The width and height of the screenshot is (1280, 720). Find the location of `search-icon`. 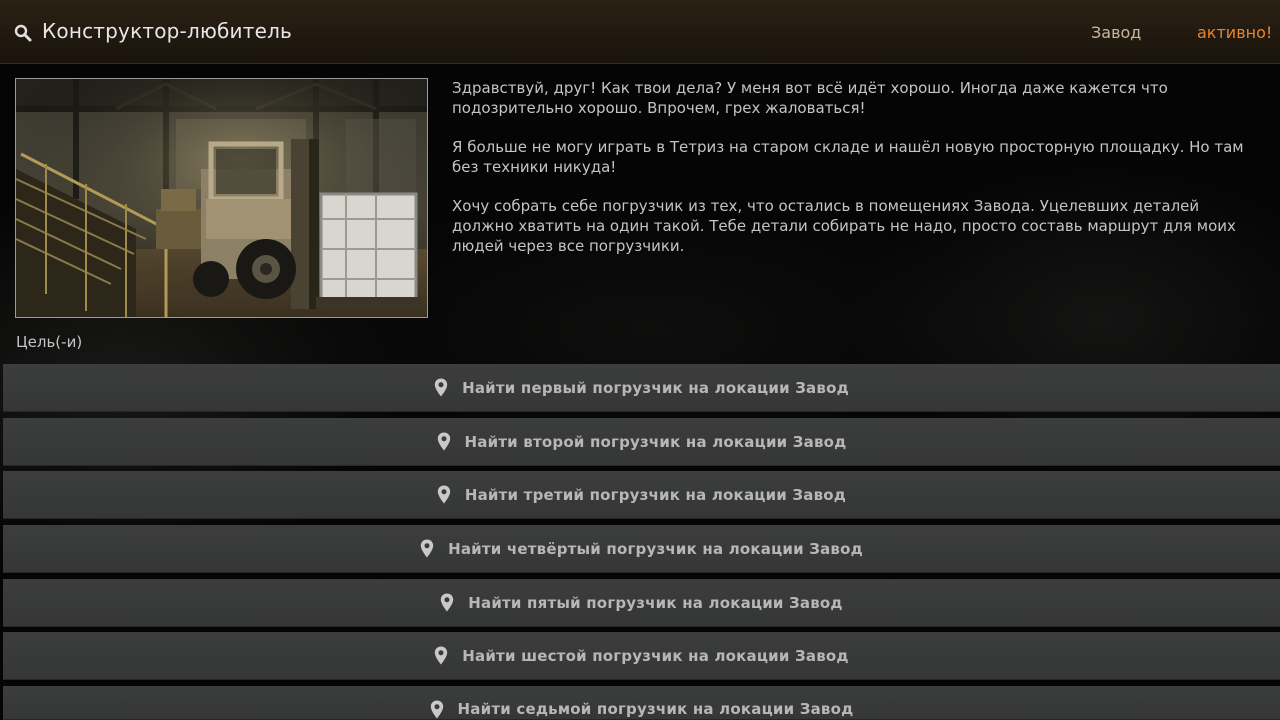

search-icon is located at coordinates (23, 33).